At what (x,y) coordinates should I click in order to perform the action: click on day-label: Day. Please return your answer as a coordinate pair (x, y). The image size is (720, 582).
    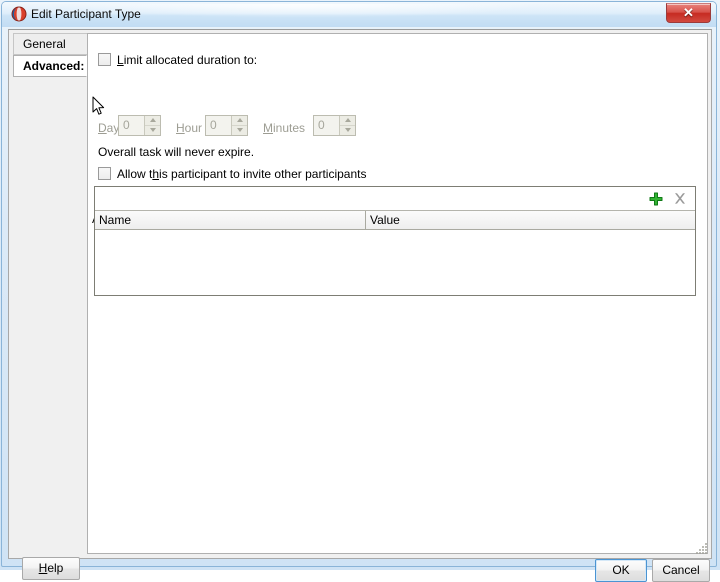
    Looking at the image, I should click on (108, 128).